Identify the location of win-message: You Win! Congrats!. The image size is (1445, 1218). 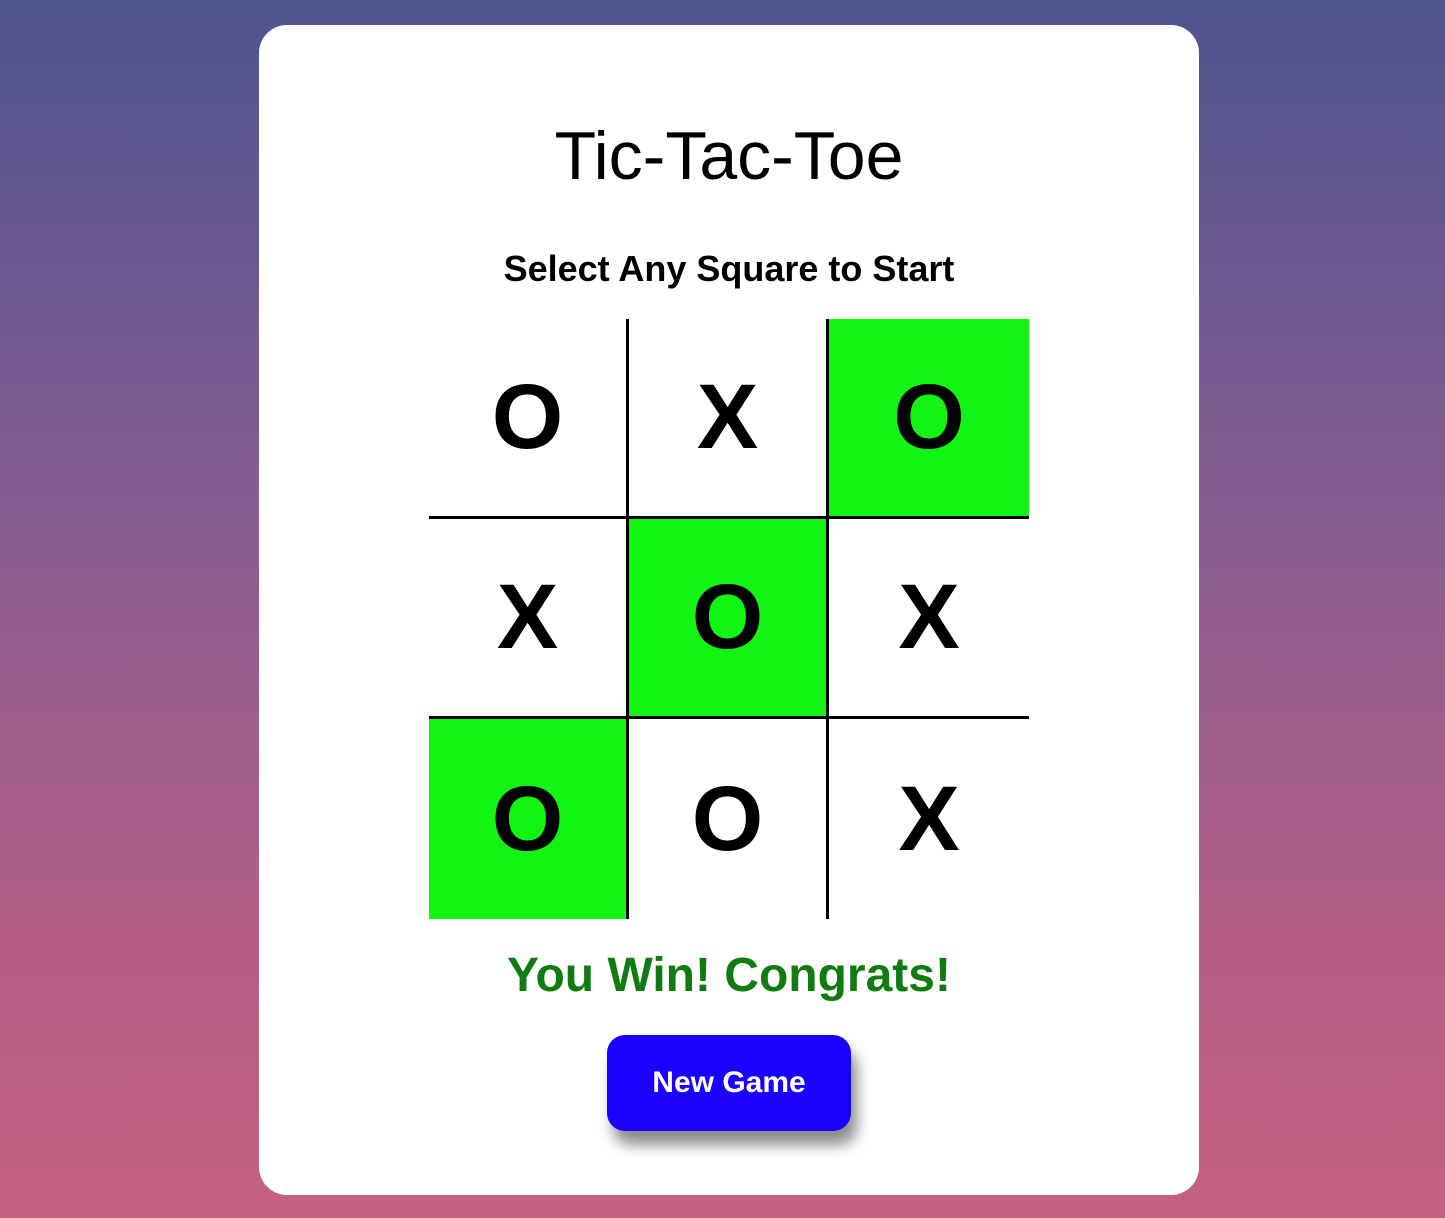
(729, 975).